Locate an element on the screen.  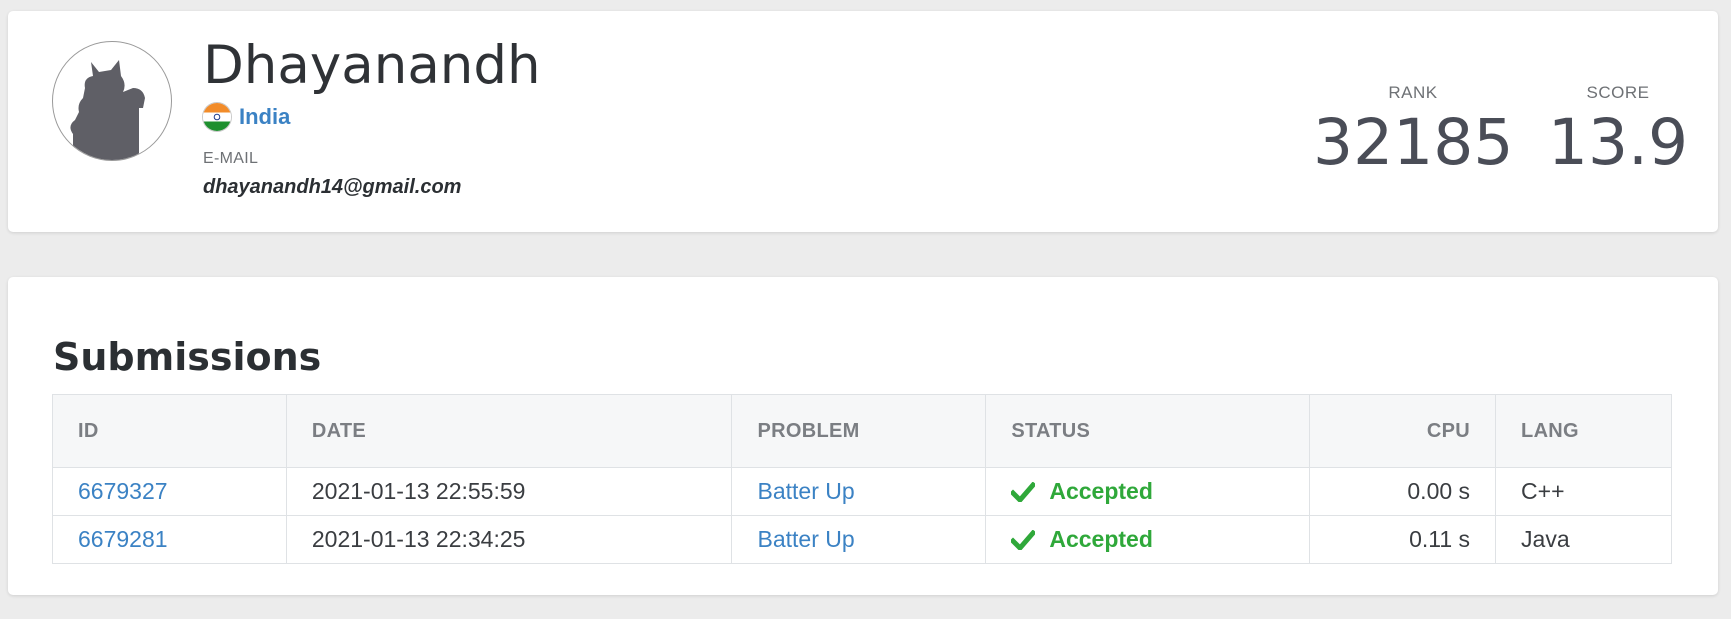
column-header-problem: PROBLEM is located at coordinates (859, 431).